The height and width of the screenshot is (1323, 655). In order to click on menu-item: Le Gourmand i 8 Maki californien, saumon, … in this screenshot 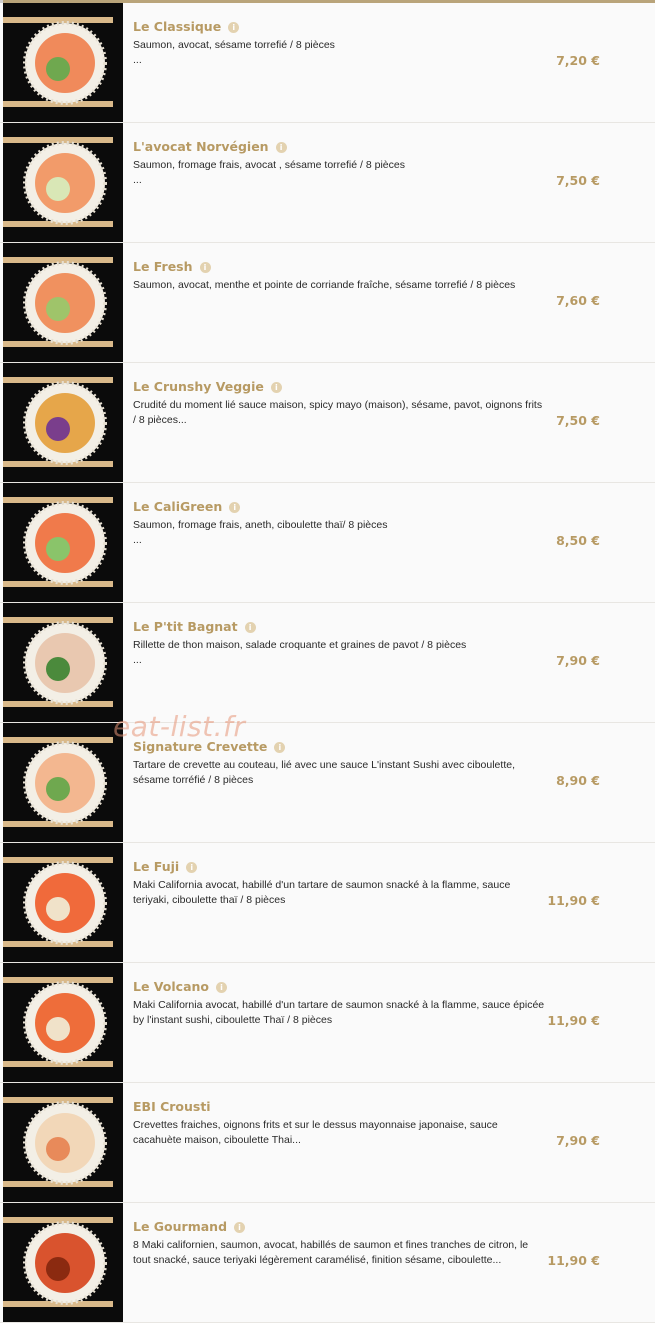, I will do `click(327, 1263)`.